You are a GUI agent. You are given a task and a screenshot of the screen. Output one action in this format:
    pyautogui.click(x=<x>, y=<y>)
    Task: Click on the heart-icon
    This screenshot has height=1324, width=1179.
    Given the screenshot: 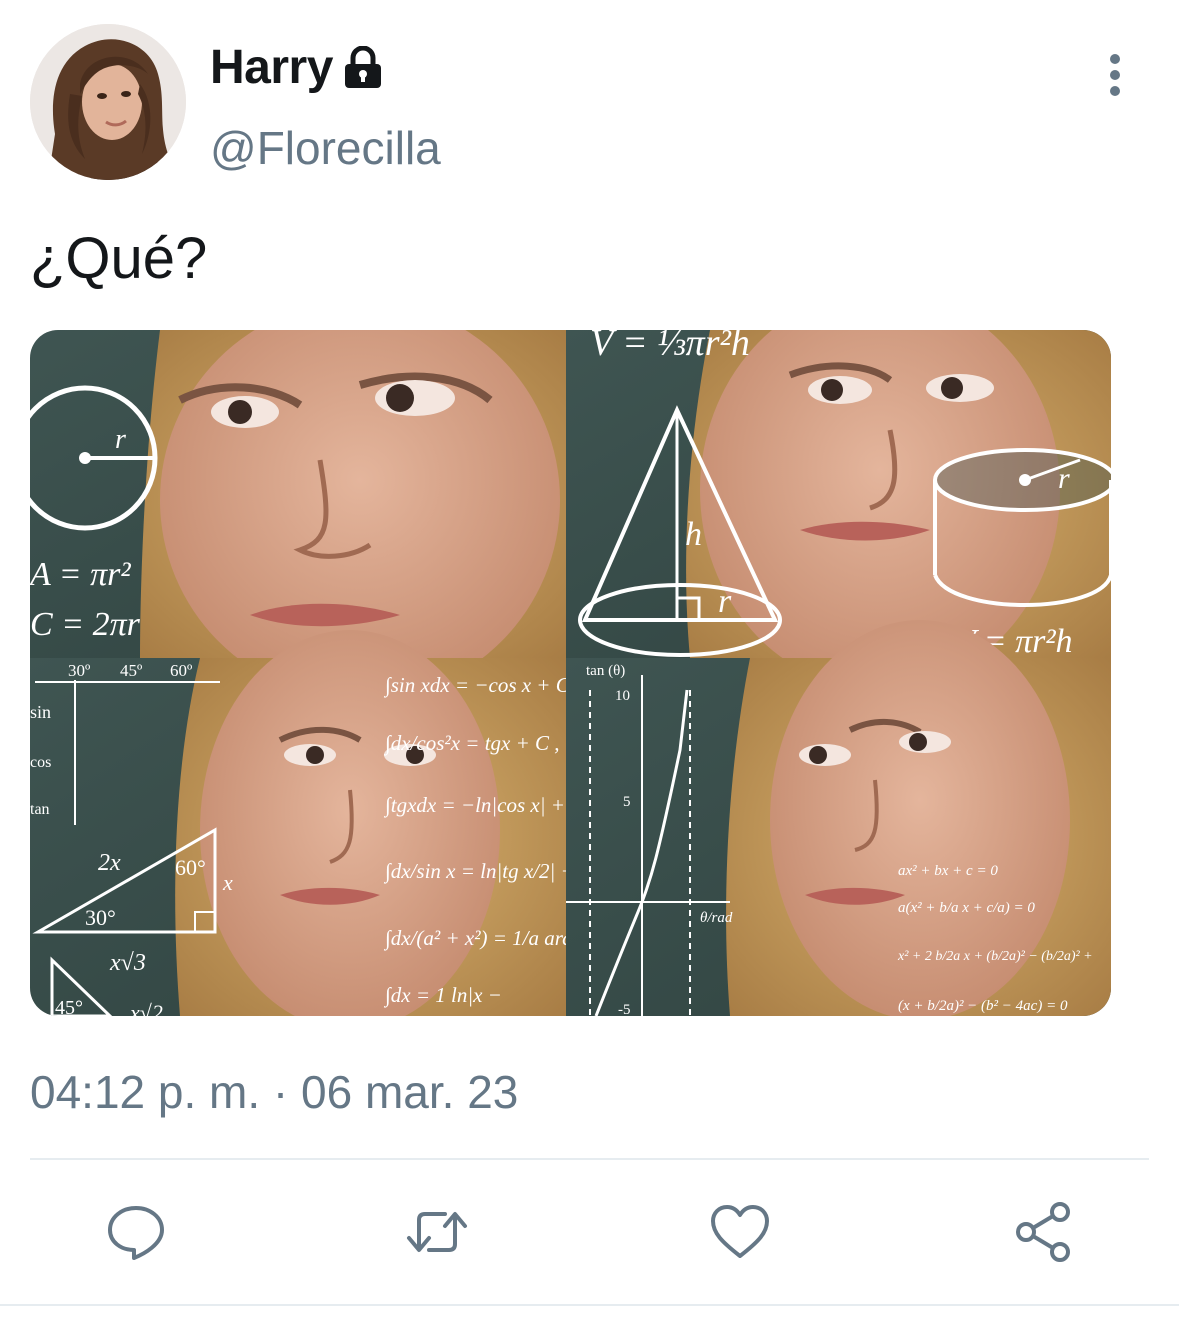 What is the action you would take?
    pyautogui.click(x=740, y=1231)
    